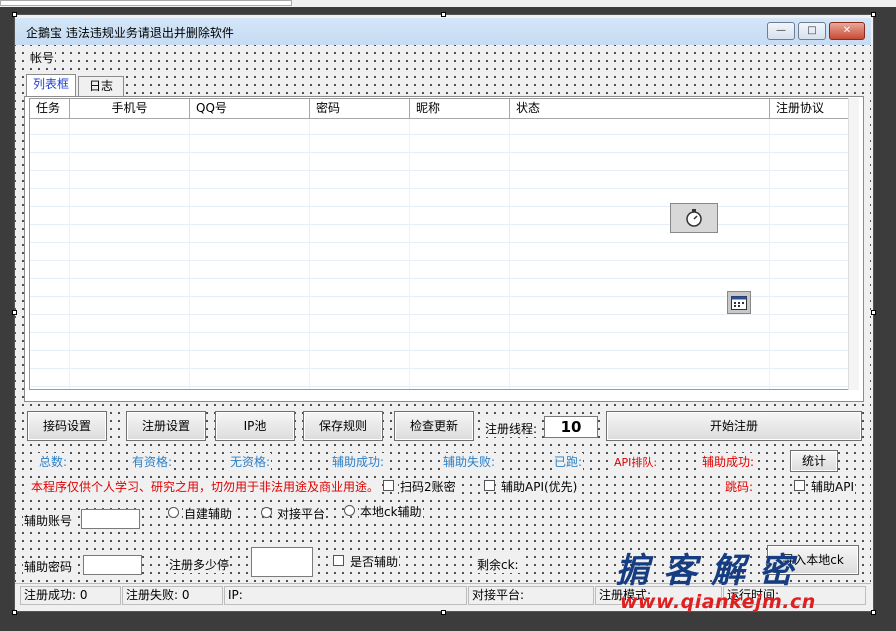 The image size is (896, 631). Describe the element at coordinates (208, 513) in the screenshot. I see `radio-self-assist-label: 自建辅助` at that location.